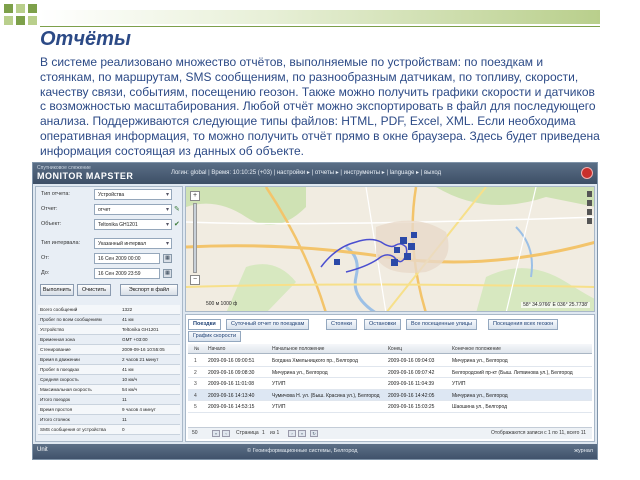 The width and height of the screenshot is (640, 480). Describe the element at coordinates (133, 209) in the screenshot. I see `report-select: отчет` at that location.